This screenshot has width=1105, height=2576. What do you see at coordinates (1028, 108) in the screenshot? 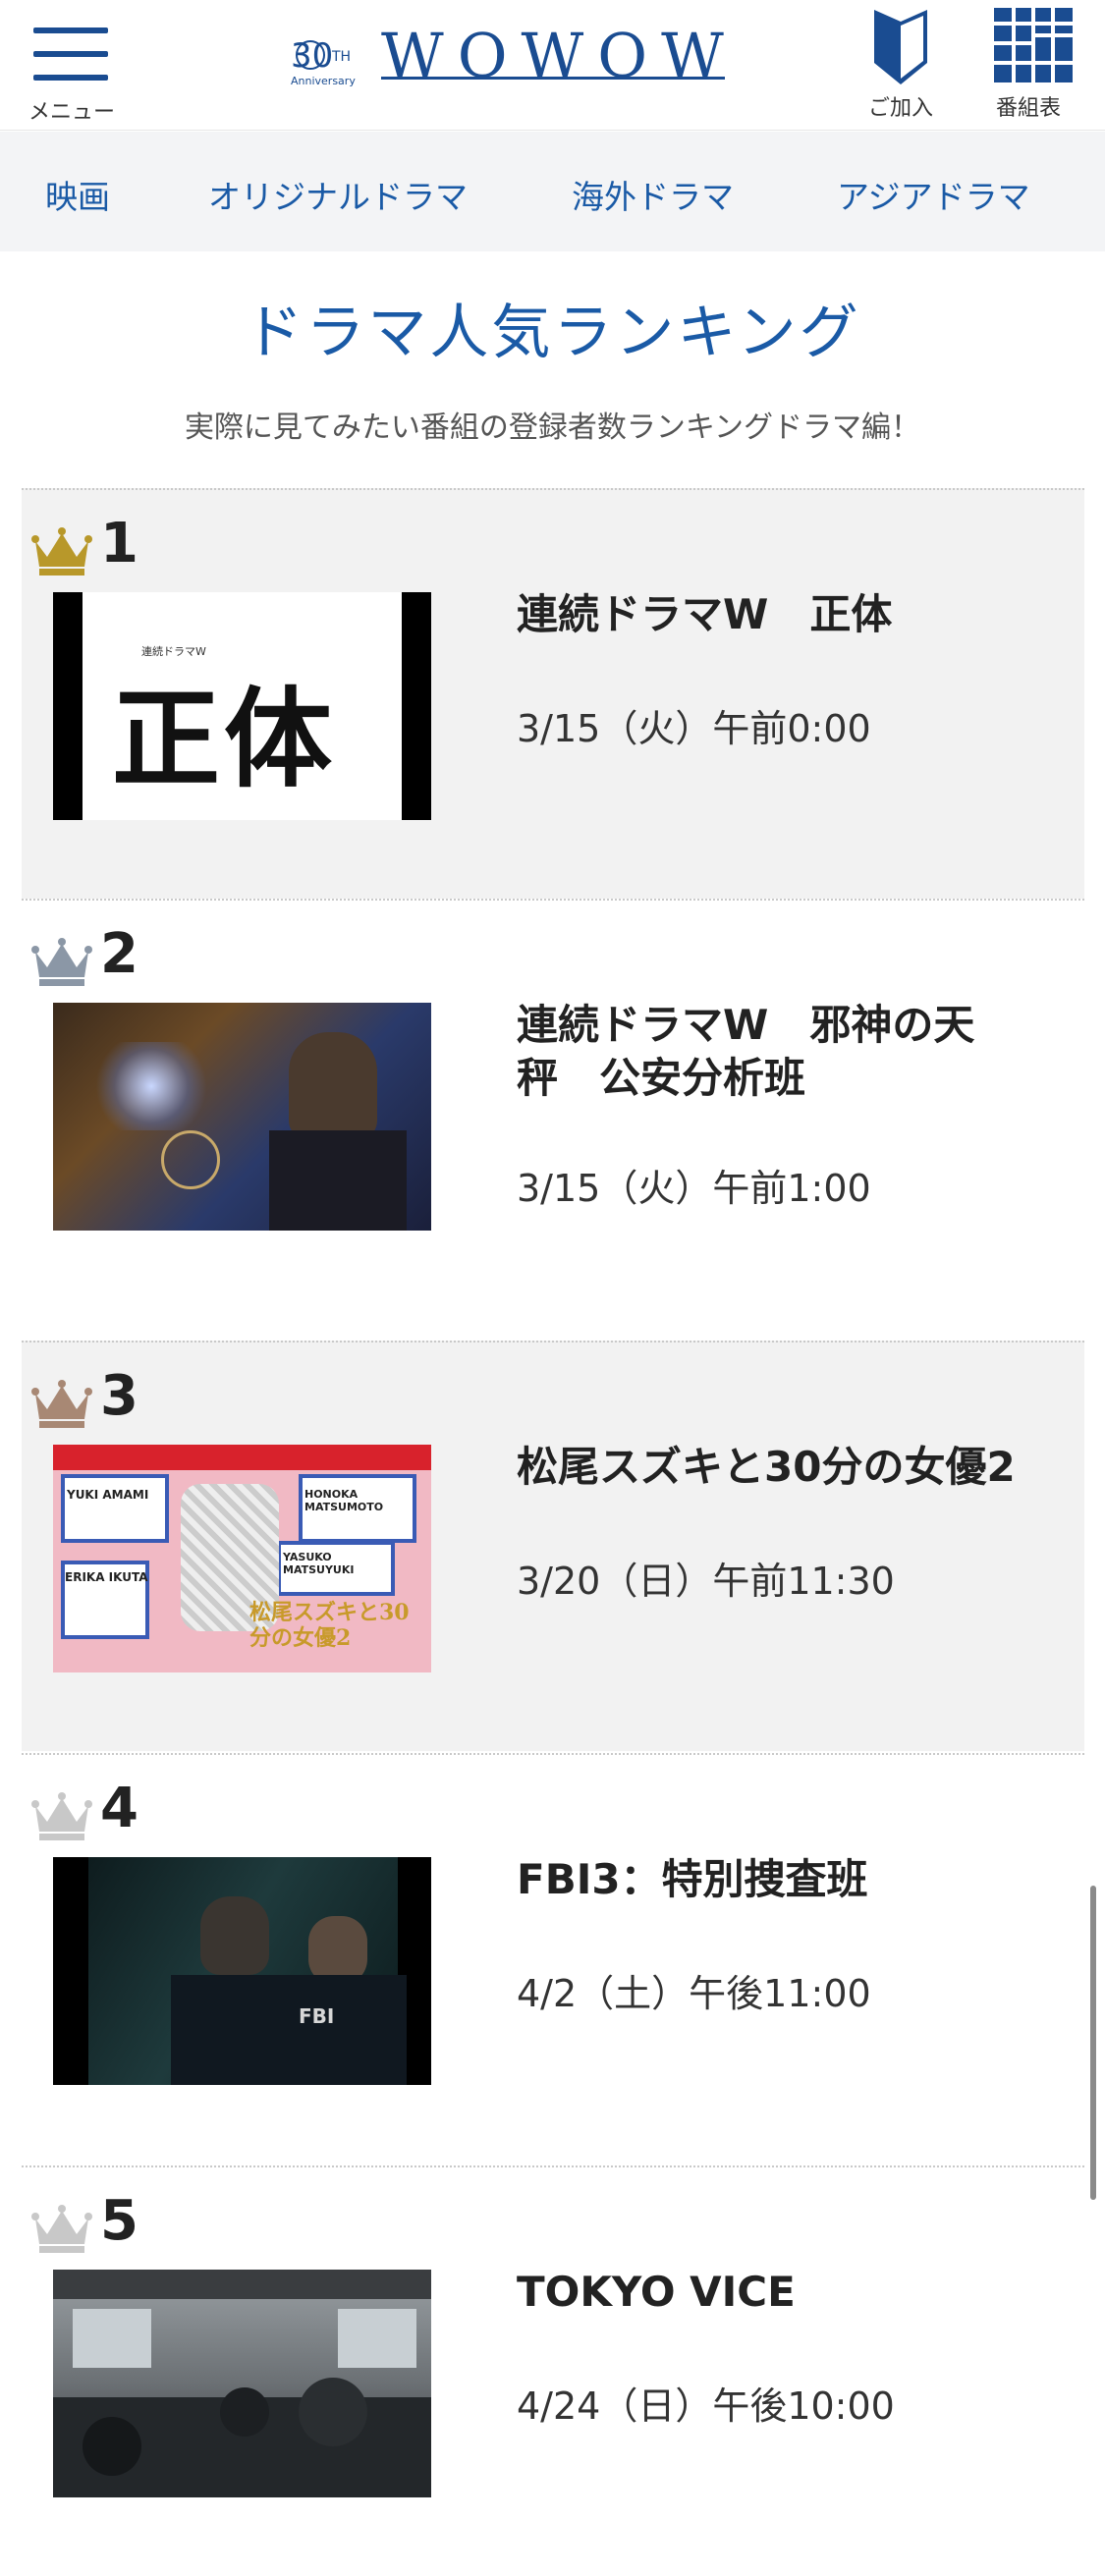
I see `schedule-label: 番組表` at bounding box center [1028, 108].